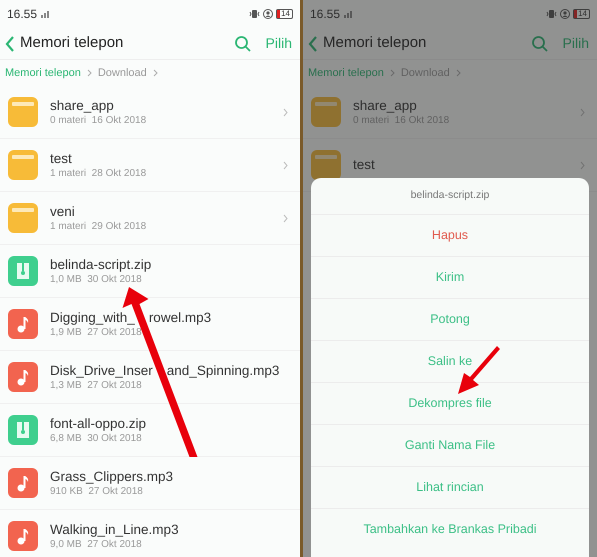  Describe the element at coordinates (150, 218) in the screenshot. I see `file-row: veni 1 materi 29 Okt 2018` at that location.